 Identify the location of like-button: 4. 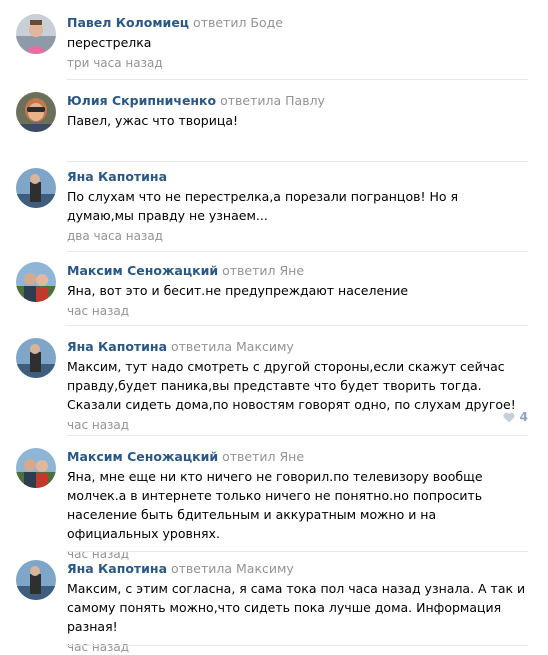
(515, 417).